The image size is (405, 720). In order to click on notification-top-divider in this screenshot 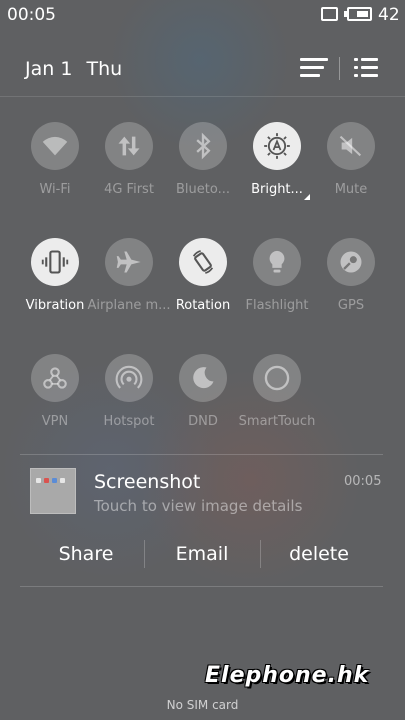, I will do `click(201, 454)`.